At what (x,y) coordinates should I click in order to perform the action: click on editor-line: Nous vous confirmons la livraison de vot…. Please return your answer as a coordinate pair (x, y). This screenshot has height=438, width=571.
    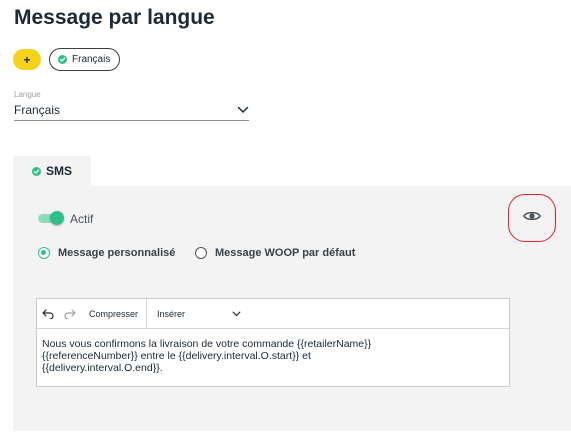
    Looking at the image, I should click on (207, 344).